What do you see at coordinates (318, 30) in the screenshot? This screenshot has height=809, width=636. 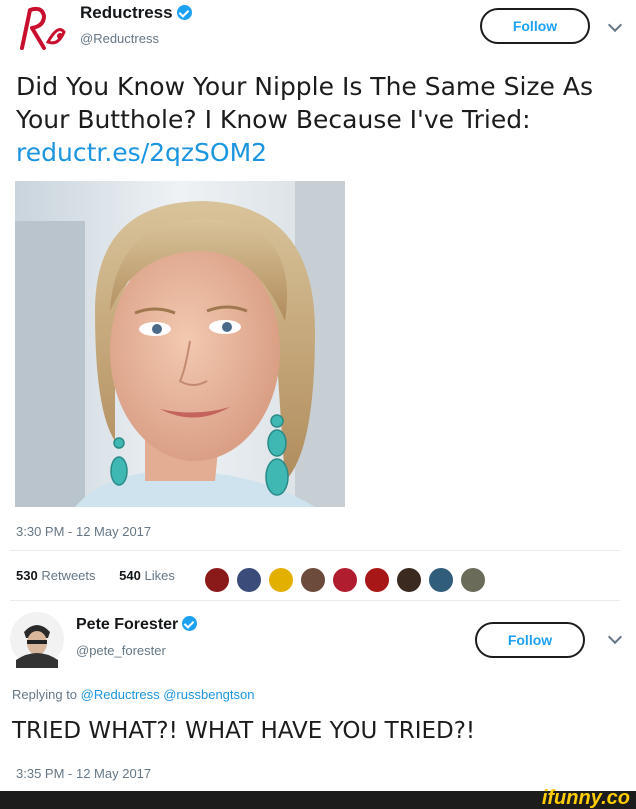 I see `tweet-header: Reductress @Reductress Follow` at bounding box center [318, 30].